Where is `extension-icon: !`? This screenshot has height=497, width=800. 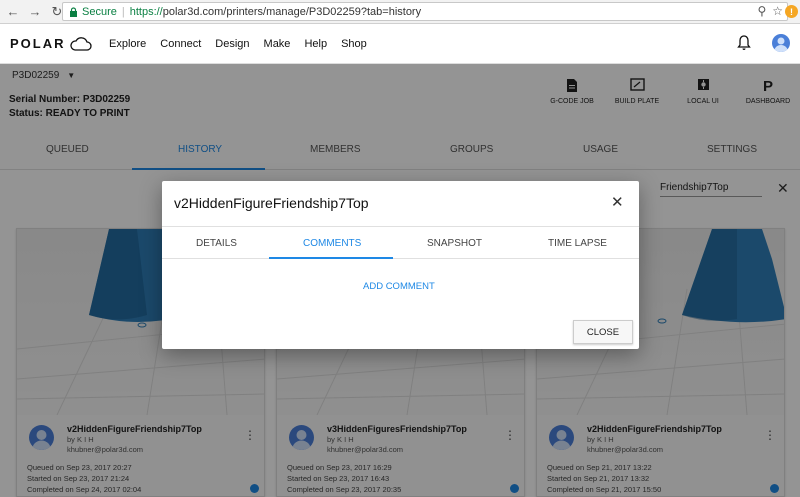 extension-icon: ! is located at coordinates (791, 11).